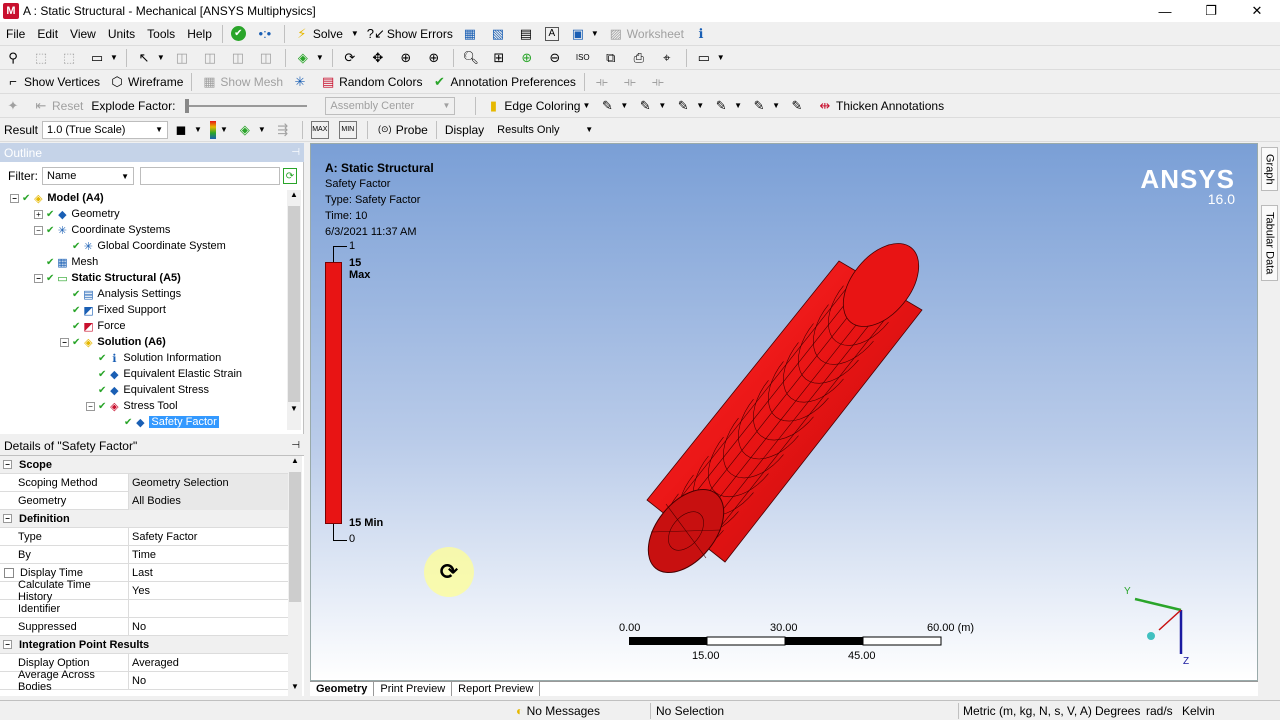  Describe the element at coordinates (208, 482) in the screenshot. I see `details-value: Geometry Selection` at that location.